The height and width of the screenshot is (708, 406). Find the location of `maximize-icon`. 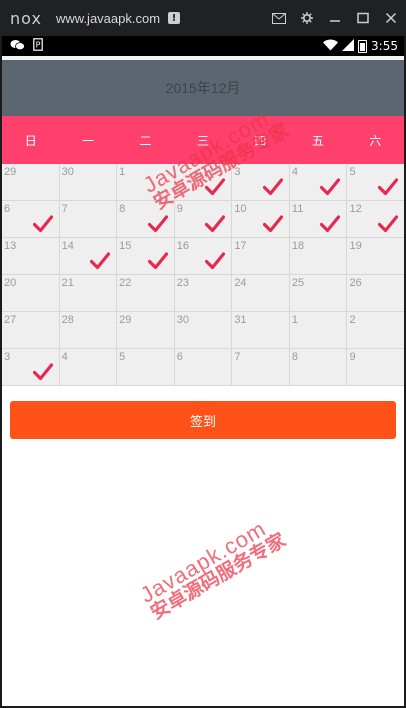

maximize-icon is located at coordinates (363, 18).